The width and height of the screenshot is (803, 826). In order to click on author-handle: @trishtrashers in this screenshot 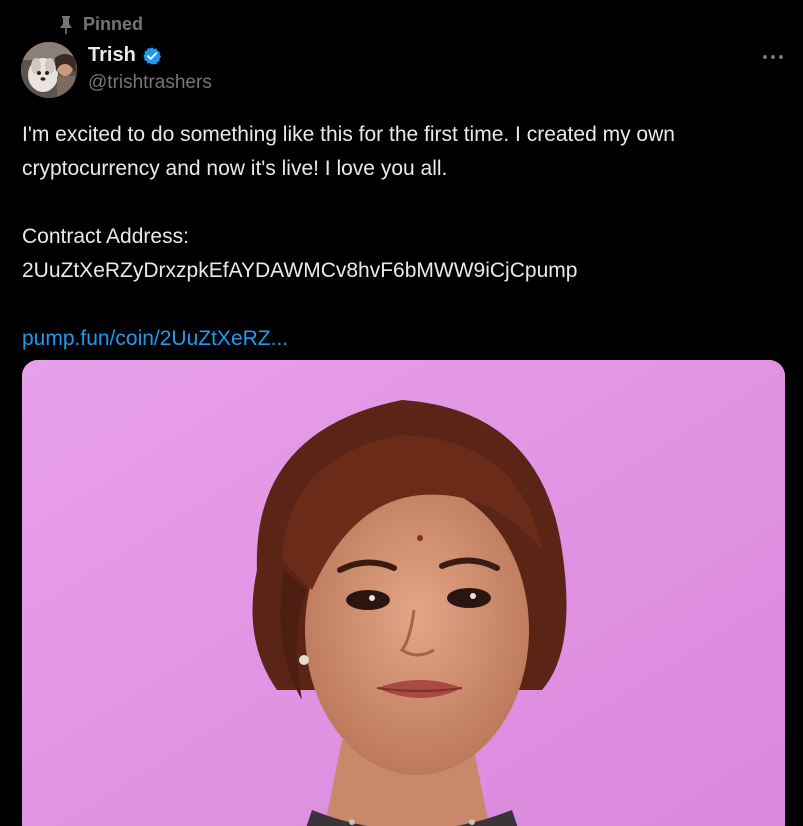, I will do `click(150, 83)`.